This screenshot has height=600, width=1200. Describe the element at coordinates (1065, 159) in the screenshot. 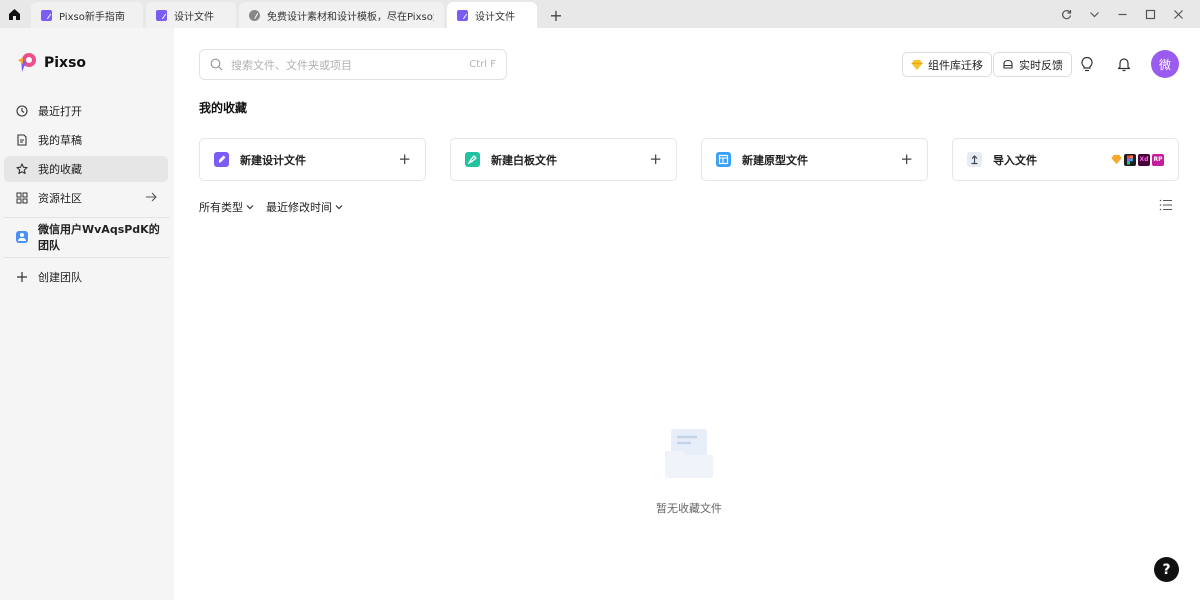

I see `import-file-card: 导入文件 Xd RP` at that location.